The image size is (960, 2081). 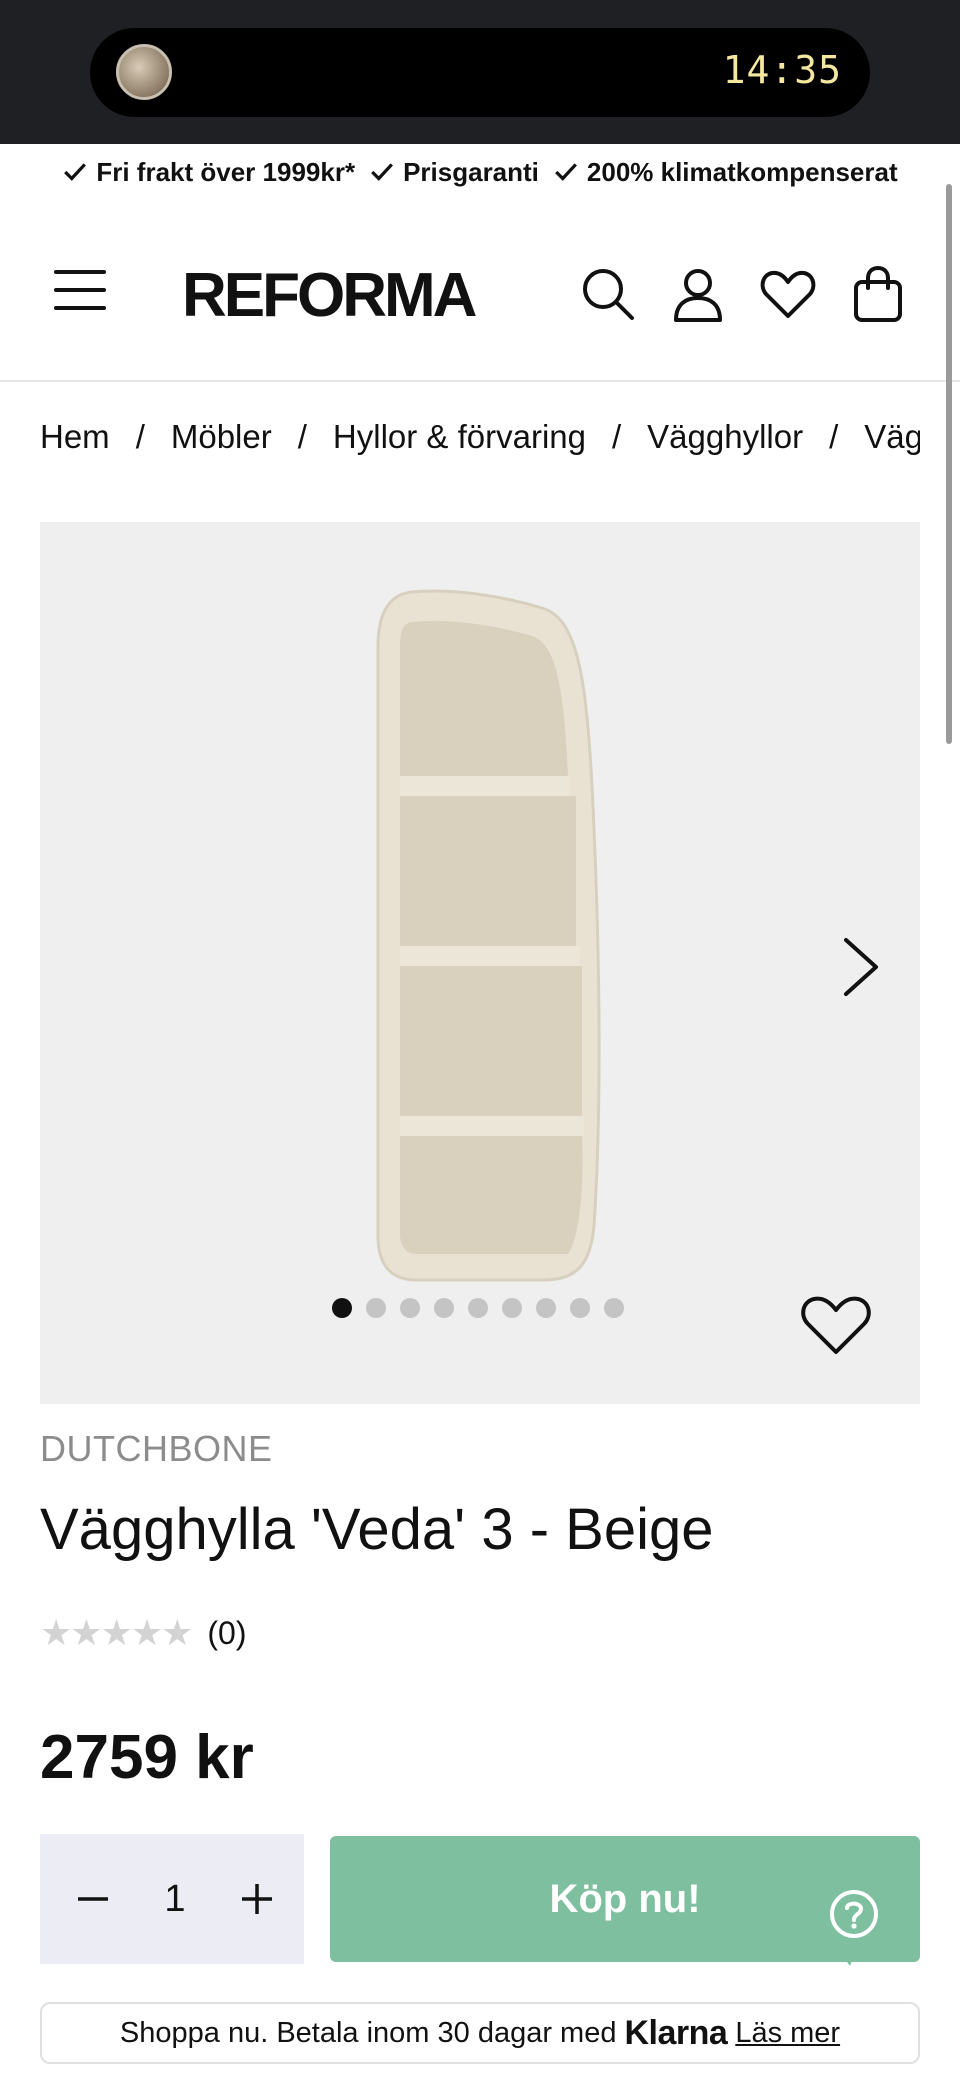 I want to click on dynamic-island: 14:35, so click(x=480, y=72).